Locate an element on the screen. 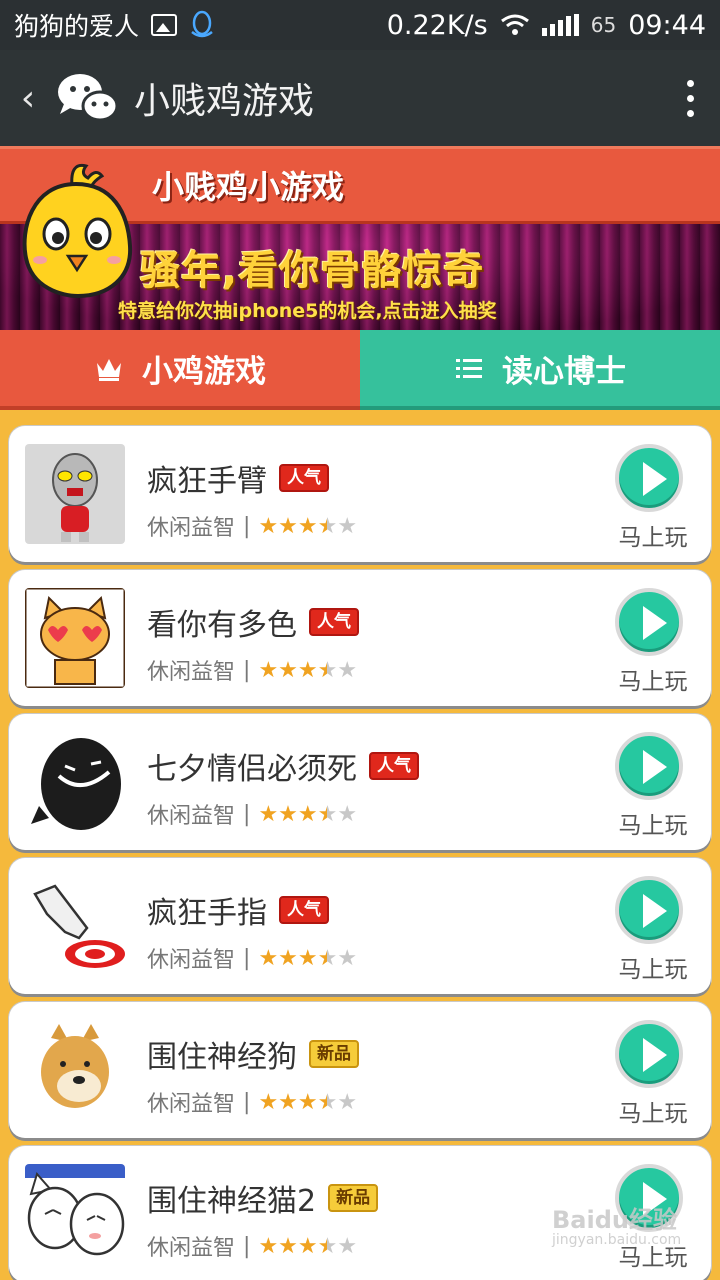 The height and width of the screenshot is (1280, 720). game-title-row: 围住神经狗 新品 is located at coordinates (253, 1054).